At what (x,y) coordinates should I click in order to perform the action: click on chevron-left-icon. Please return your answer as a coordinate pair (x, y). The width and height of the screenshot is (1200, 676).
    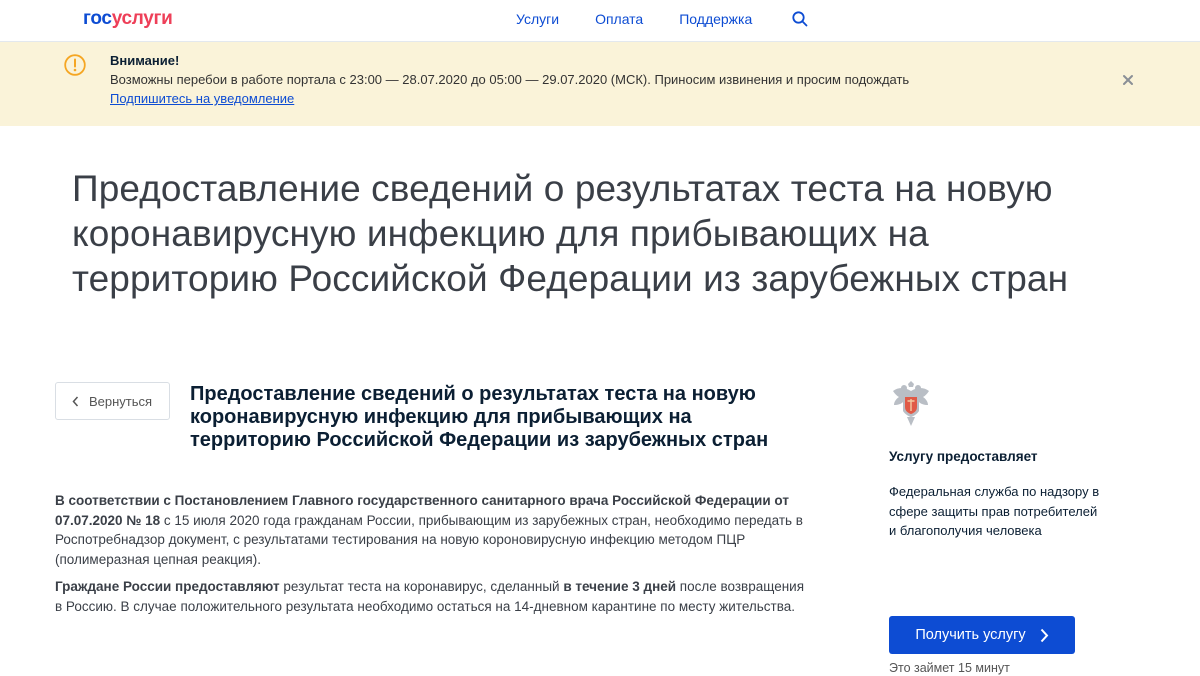
    Looking at the image, I should click on (75, 401).